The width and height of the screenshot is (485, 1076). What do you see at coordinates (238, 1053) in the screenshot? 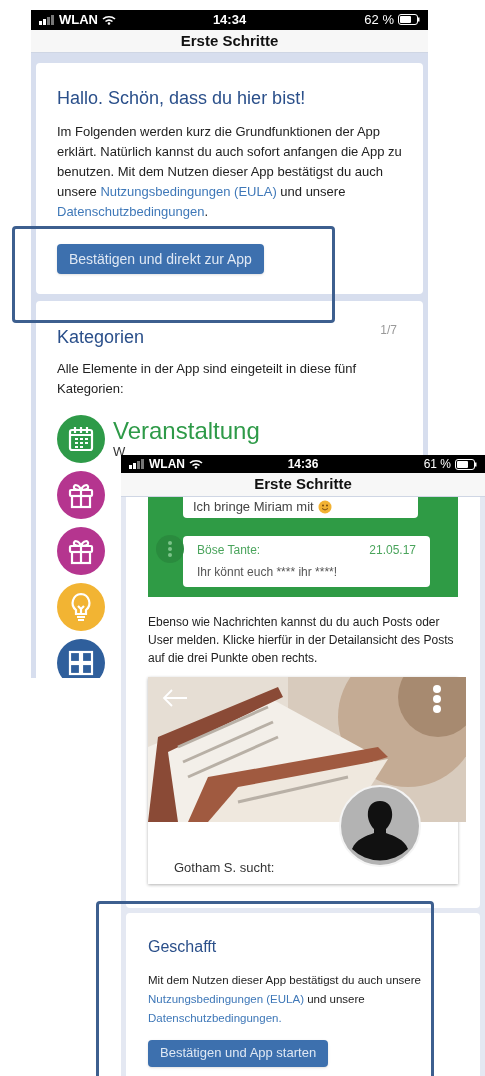
I see `start-app-button: Bestätigen und App starten` at bounding box center [238, 1053].